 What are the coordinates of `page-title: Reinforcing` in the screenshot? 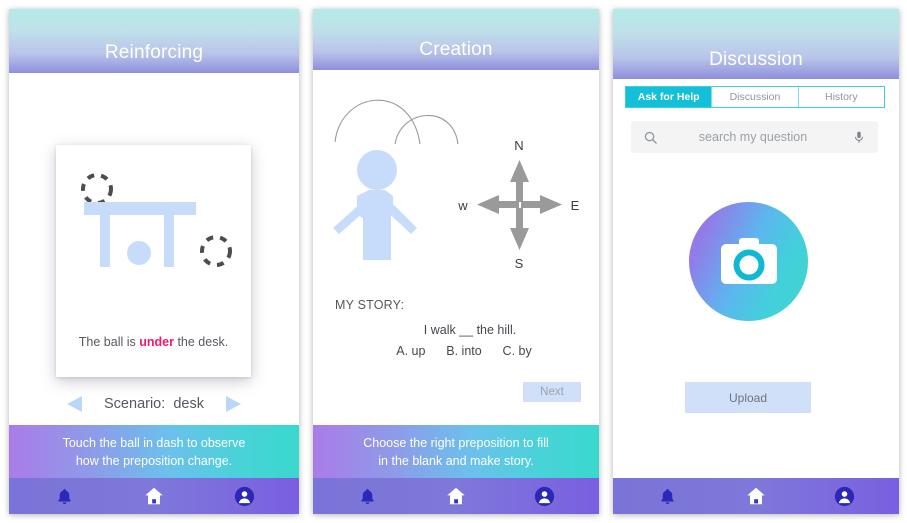 It's located at (154, 52).